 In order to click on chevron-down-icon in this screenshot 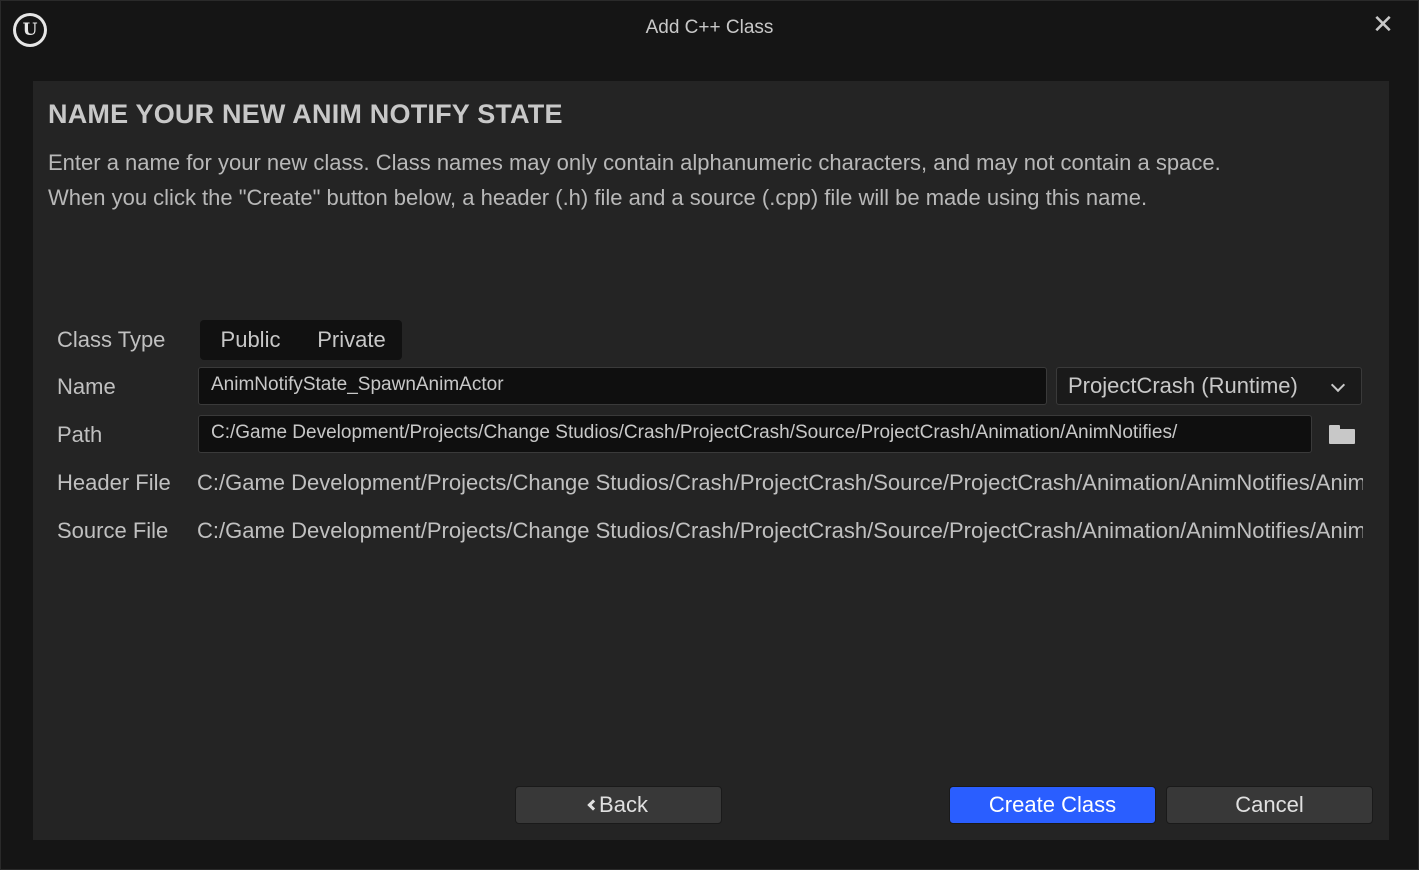, I will do `click(1338, 385)`.